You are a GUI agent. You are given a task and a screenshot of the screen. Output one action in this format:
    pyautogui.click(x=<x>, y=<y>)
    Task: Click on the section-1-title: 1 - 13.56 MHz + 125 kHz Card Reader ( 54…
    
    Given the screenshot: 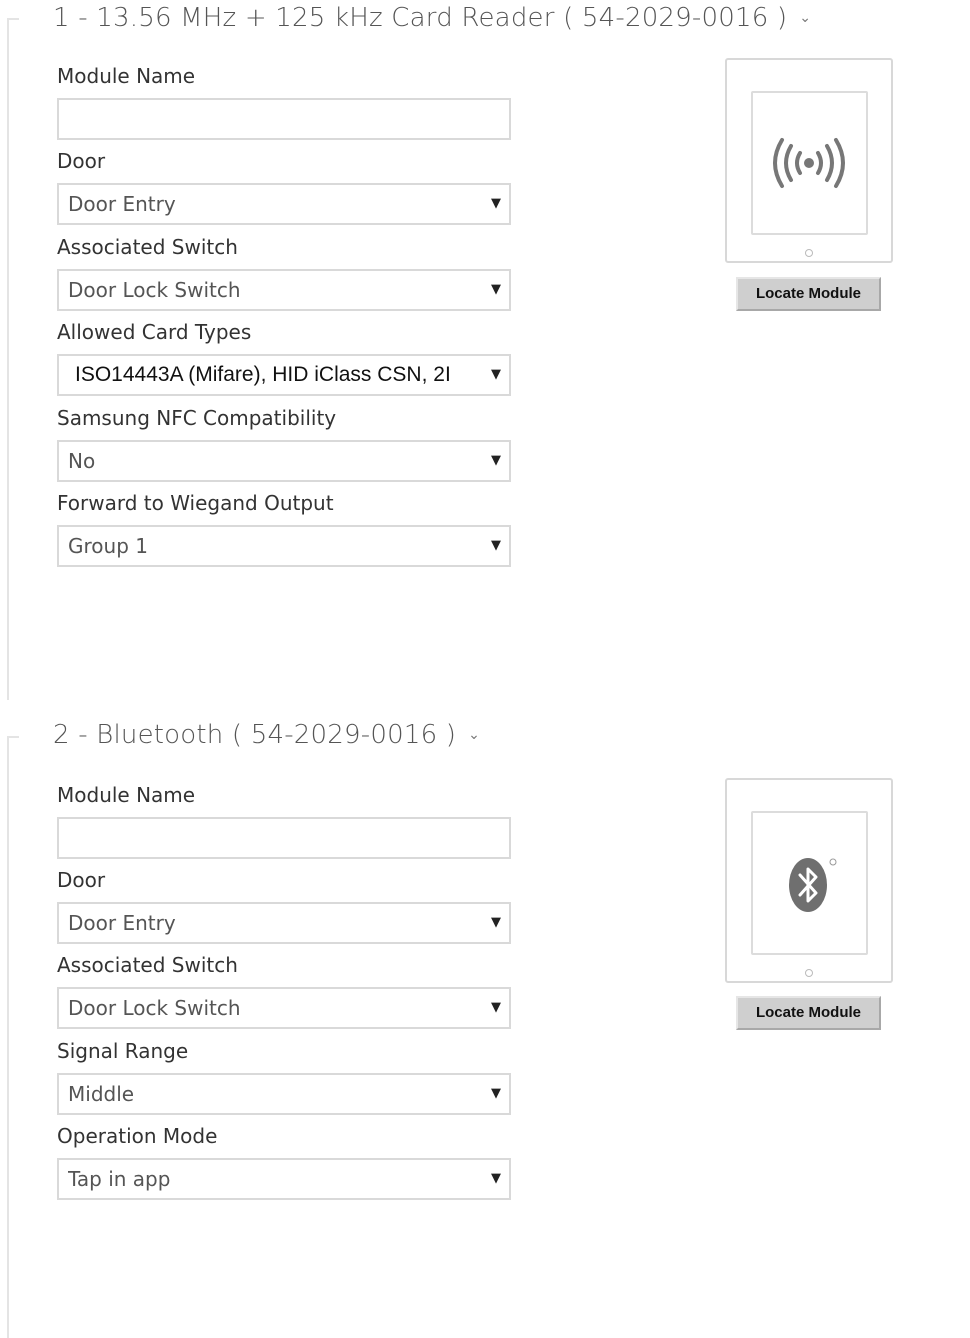 What is the action you would take?
    pyautogui.click(x=432, y=18)
    